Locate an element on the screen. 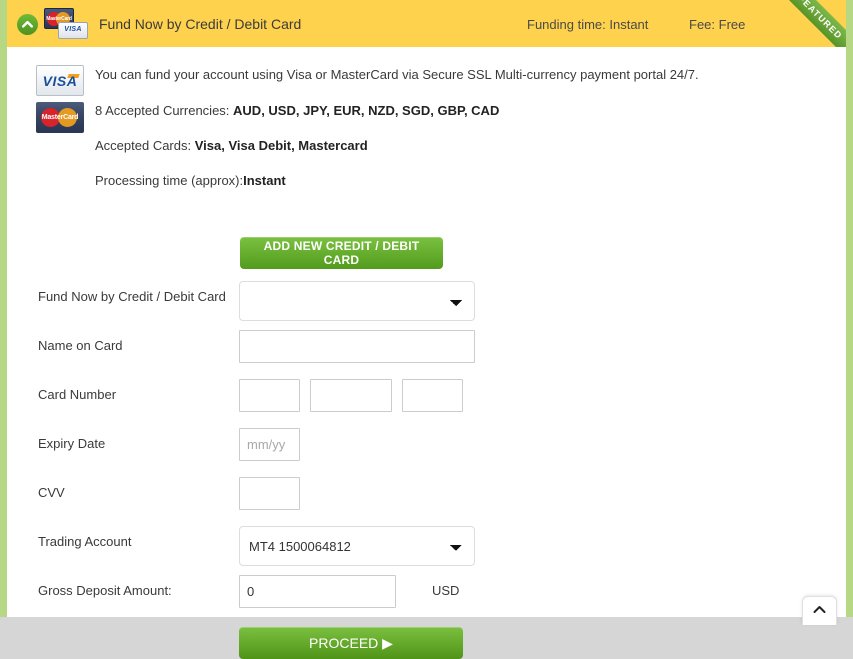 This screenshot has width=853, height=659. visa-badge-label: VISA is located at coordinates (73, 29).